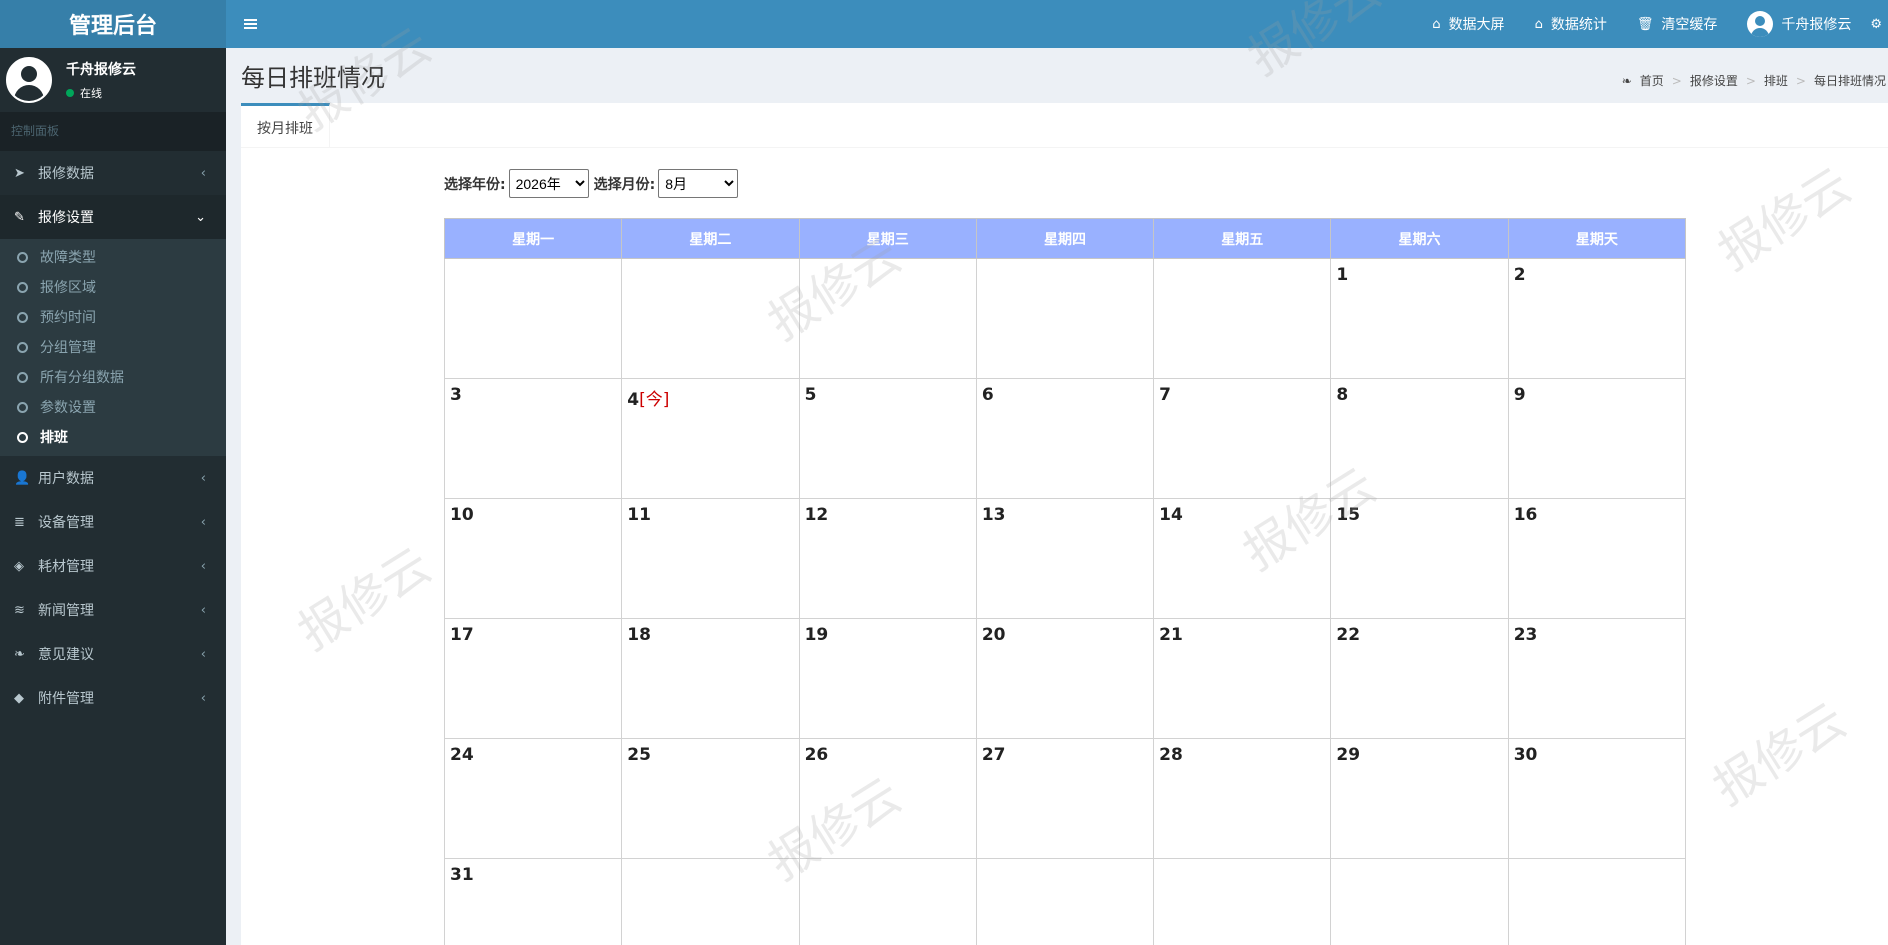 Image resolution: width=1888 pixels, height=945 pixels. I want to click on rss-icon: ≋, so click(19, 610).